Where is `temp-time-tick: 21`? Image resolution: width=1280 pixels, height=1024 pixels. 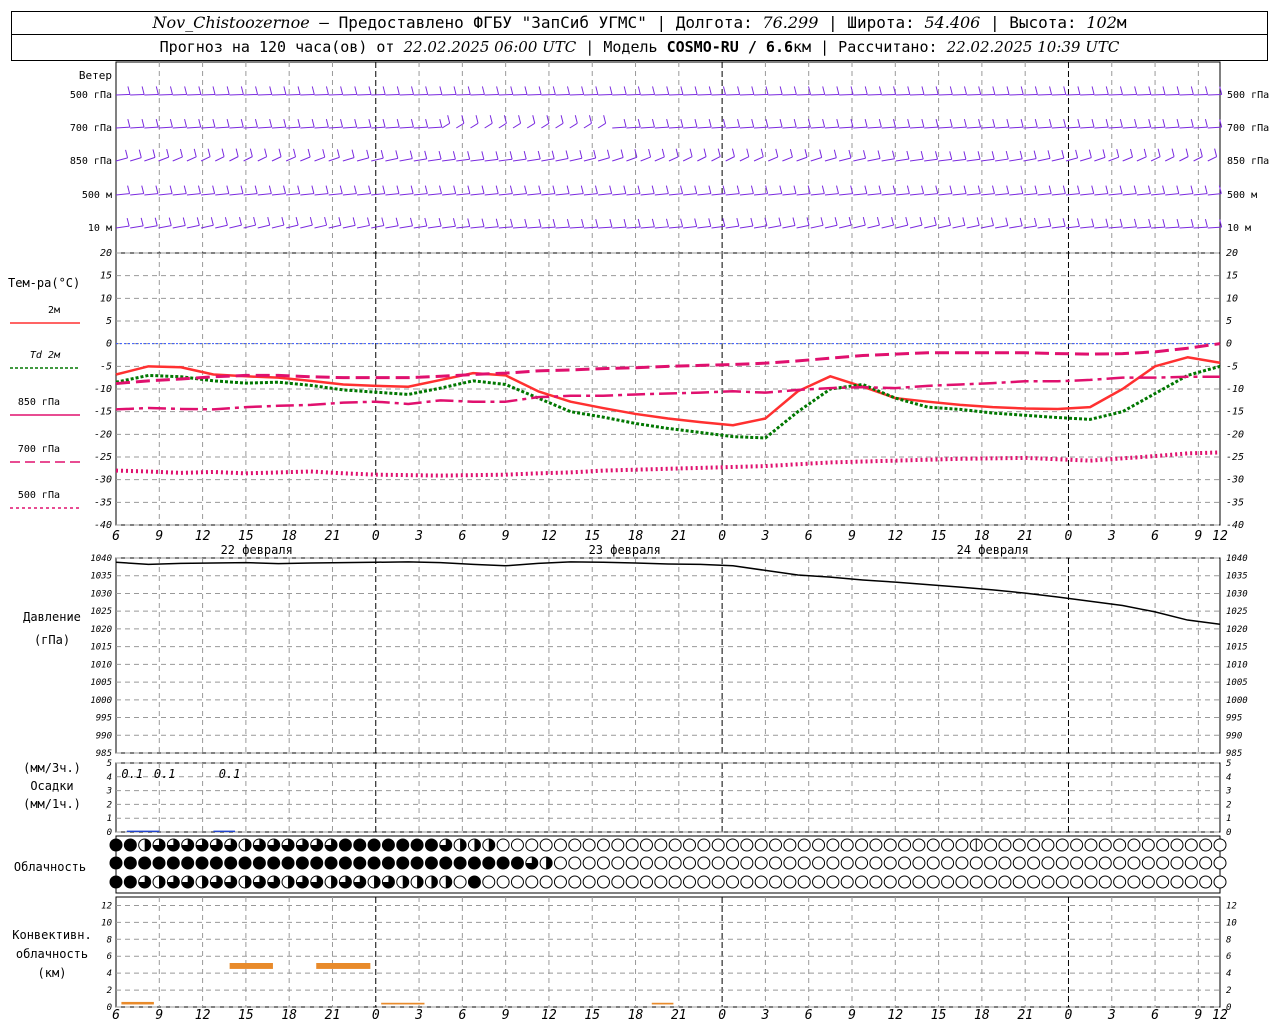 temp-time-tick: 21 is located at coordinates (1025, 536).